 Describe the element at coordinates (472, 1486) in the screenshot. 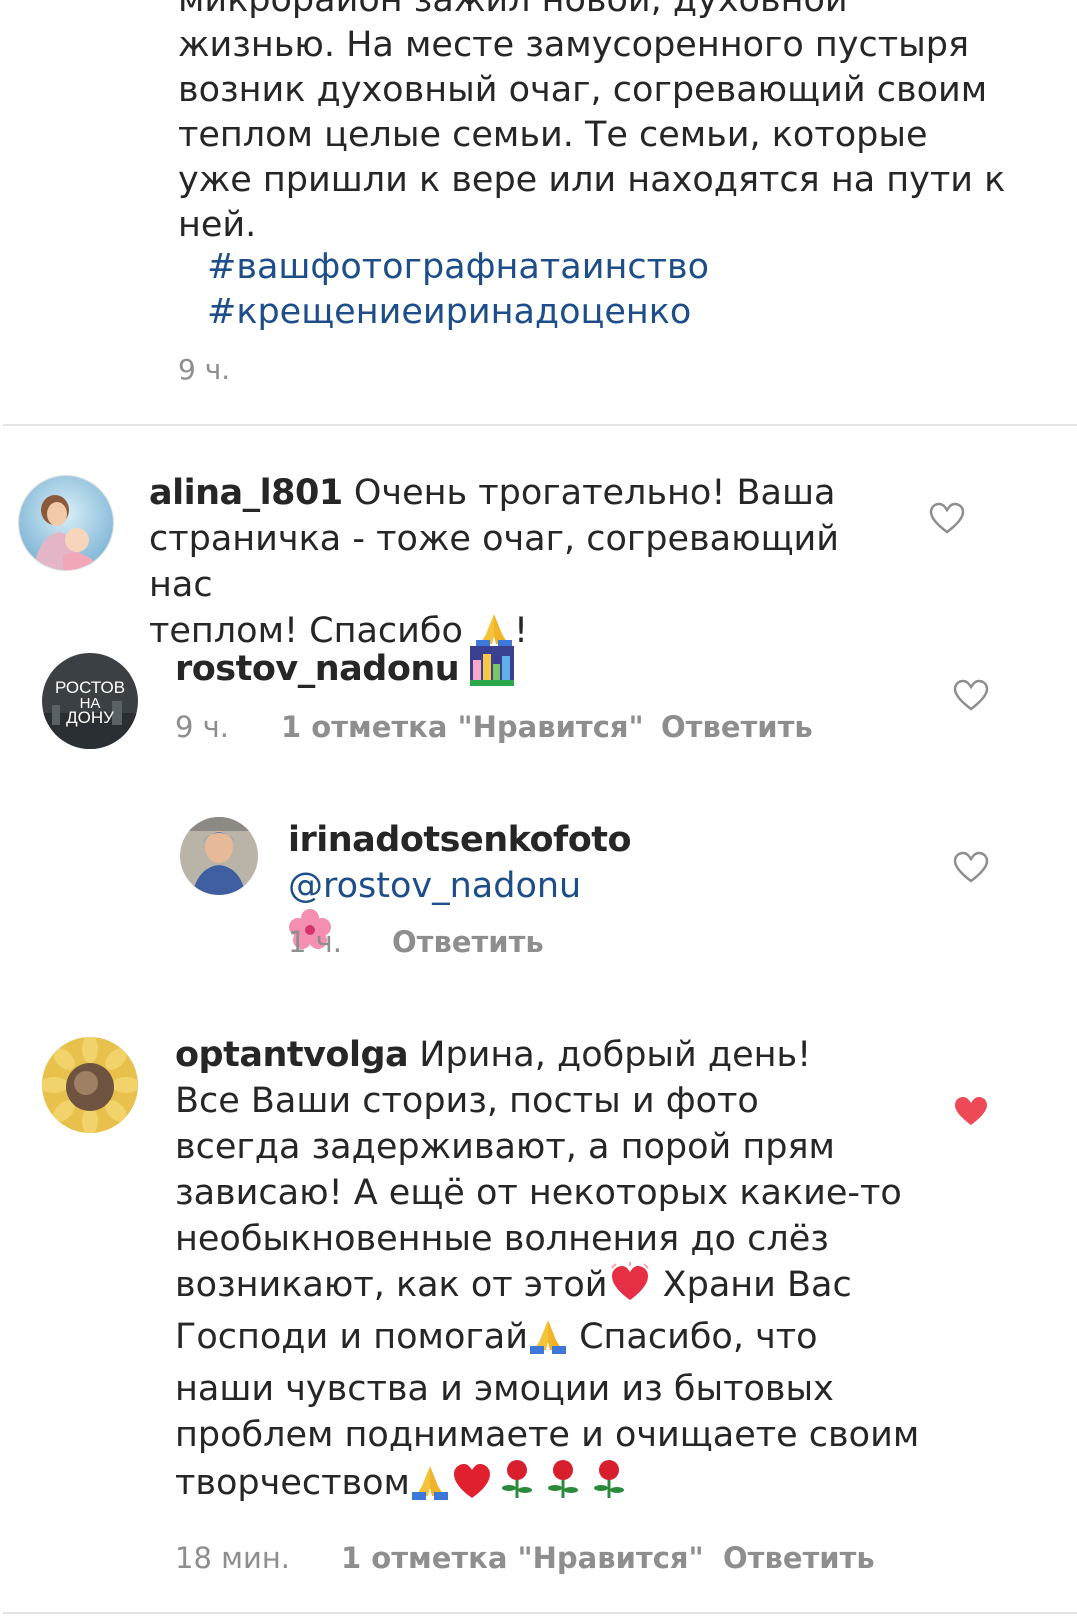

I see `red-heart-emoji` at that location.